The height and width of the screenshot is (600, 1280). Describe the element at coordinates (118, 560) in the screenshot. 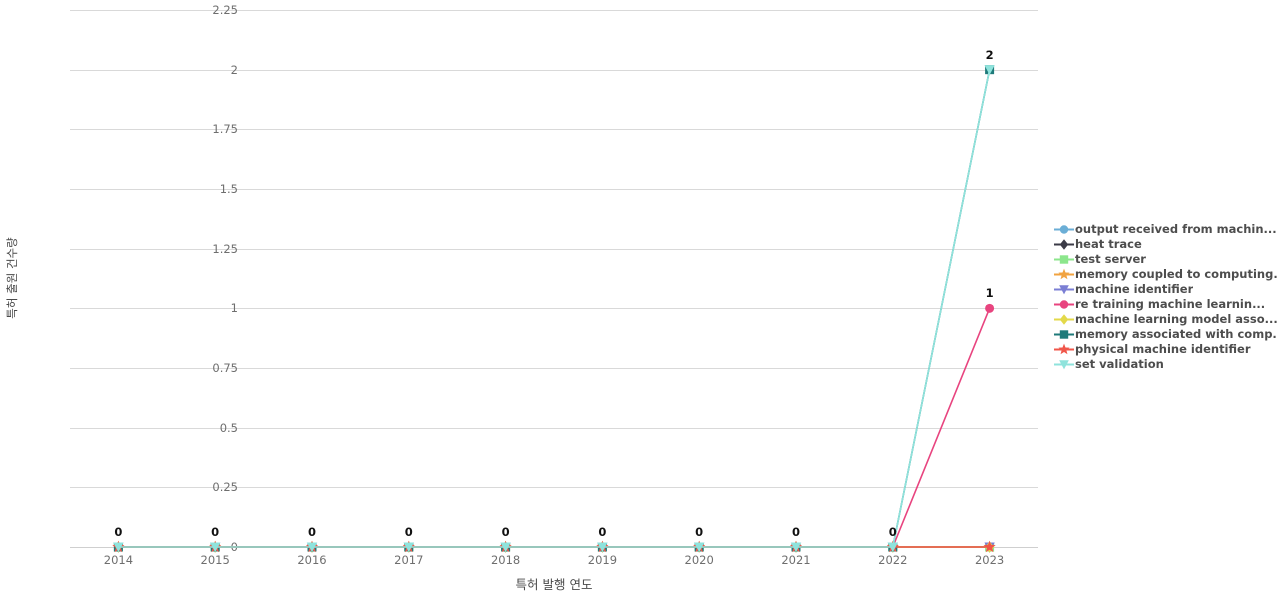

I see `x-tick-label: 2014` at that location.